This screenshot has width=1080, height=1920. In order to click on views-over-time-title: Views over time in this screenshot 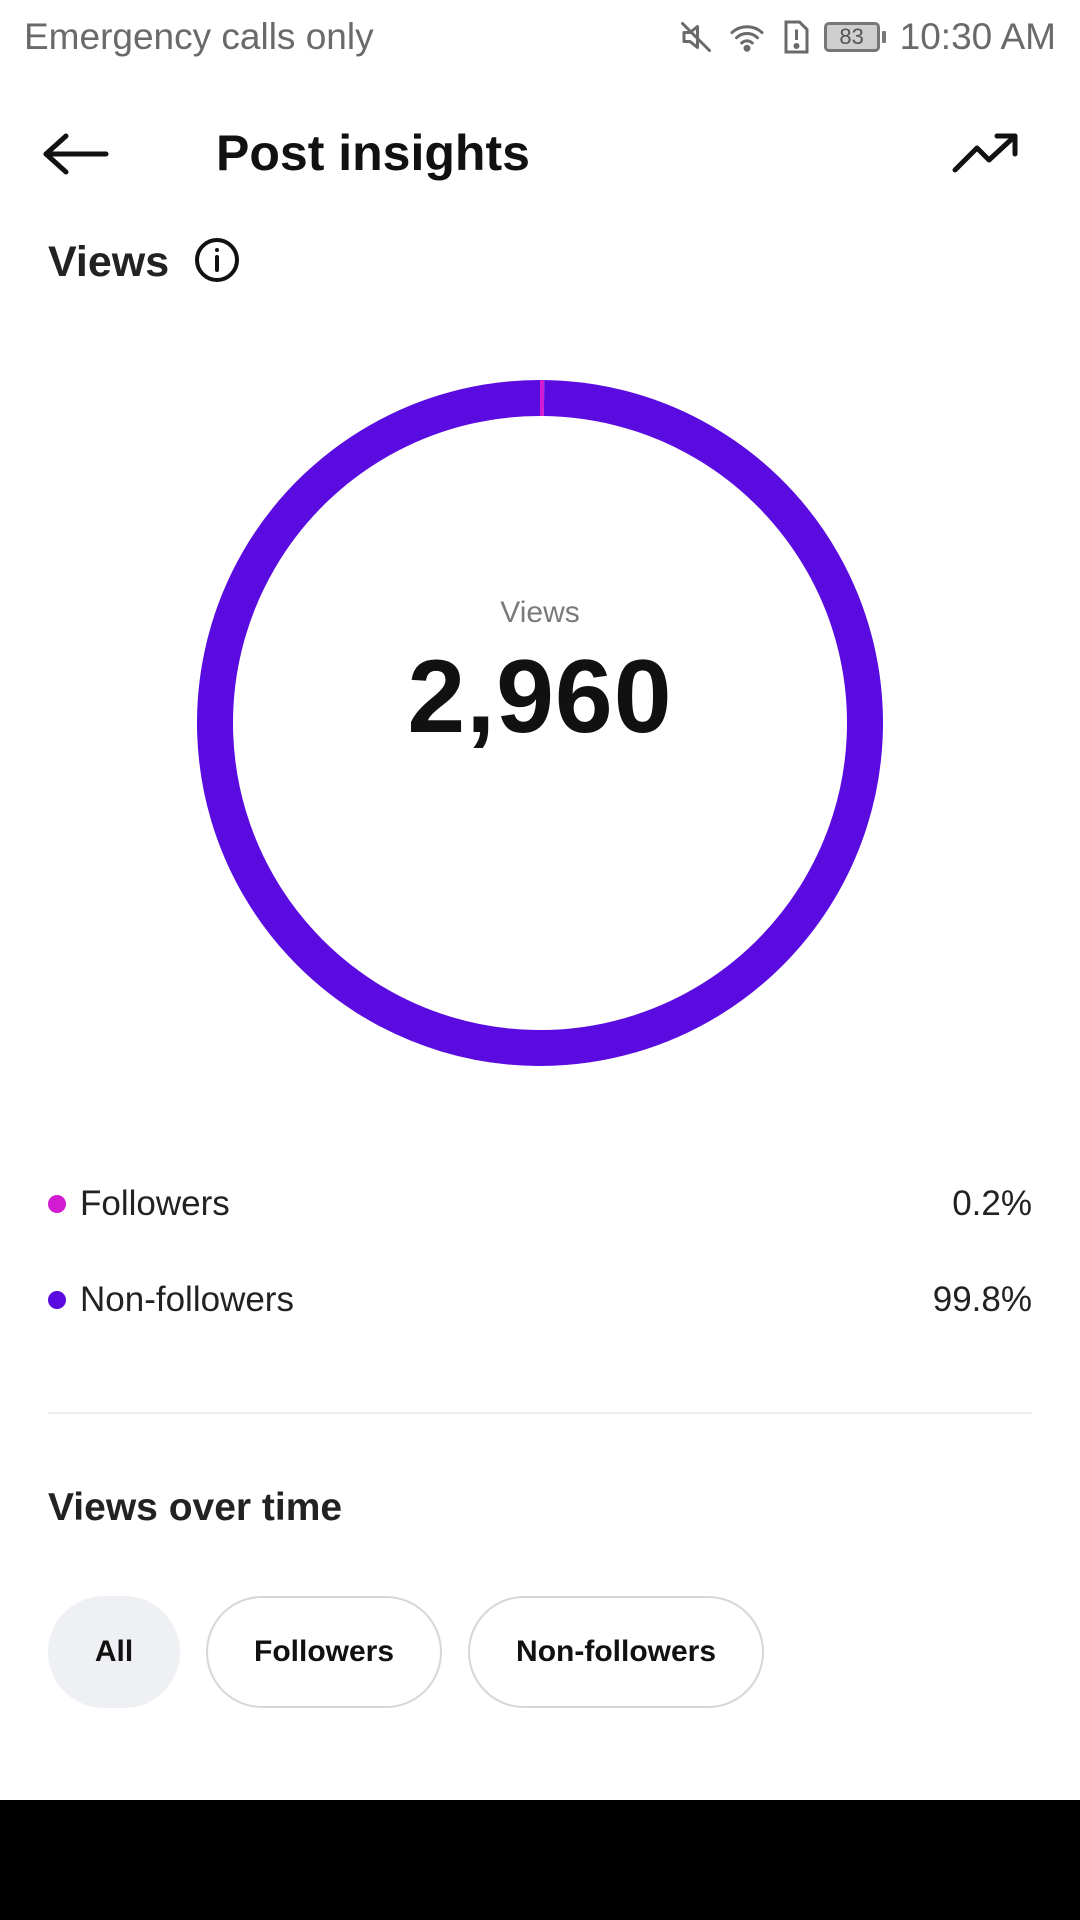, I will do `click(195, 1507)`.